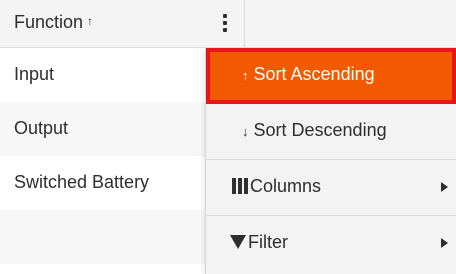 The width and height of the screenshot is (456, 274). What do you see at coordinates (350, 23) in the screenshot?
I see `next-column-header` at bounding box center [350, 23].